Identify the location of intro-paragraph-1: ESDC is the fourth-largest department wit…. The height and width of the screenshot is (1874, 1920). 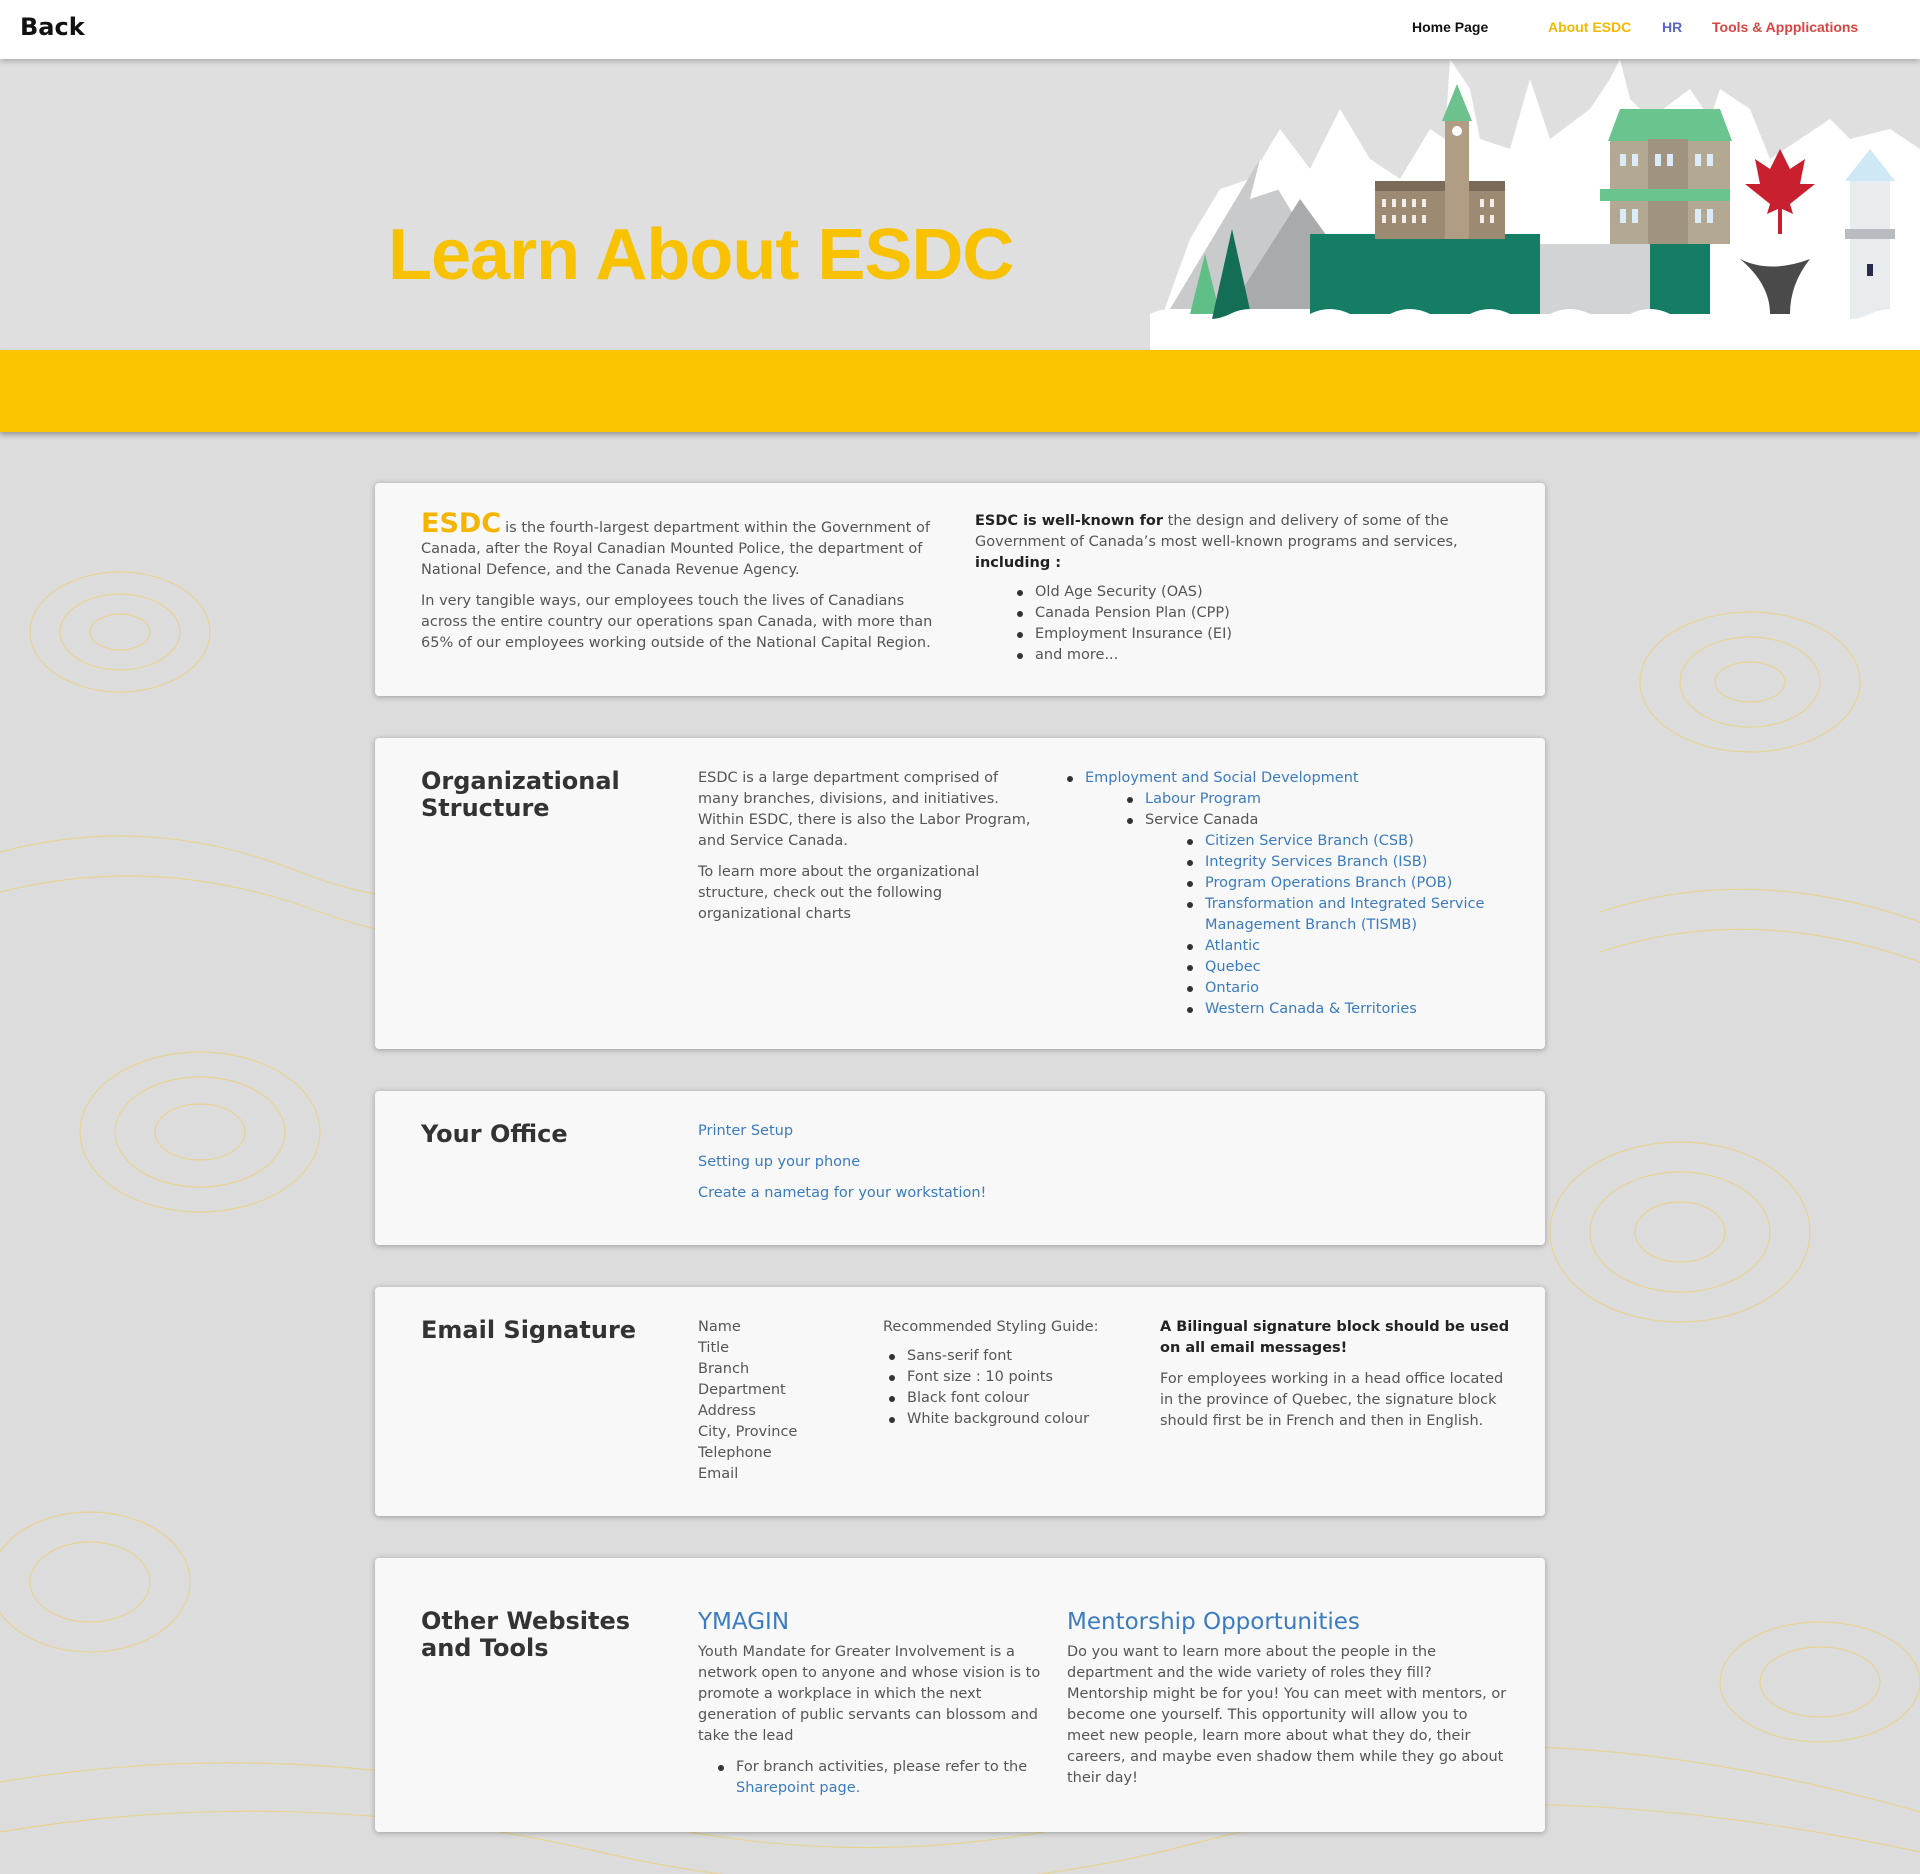
(686, 544).